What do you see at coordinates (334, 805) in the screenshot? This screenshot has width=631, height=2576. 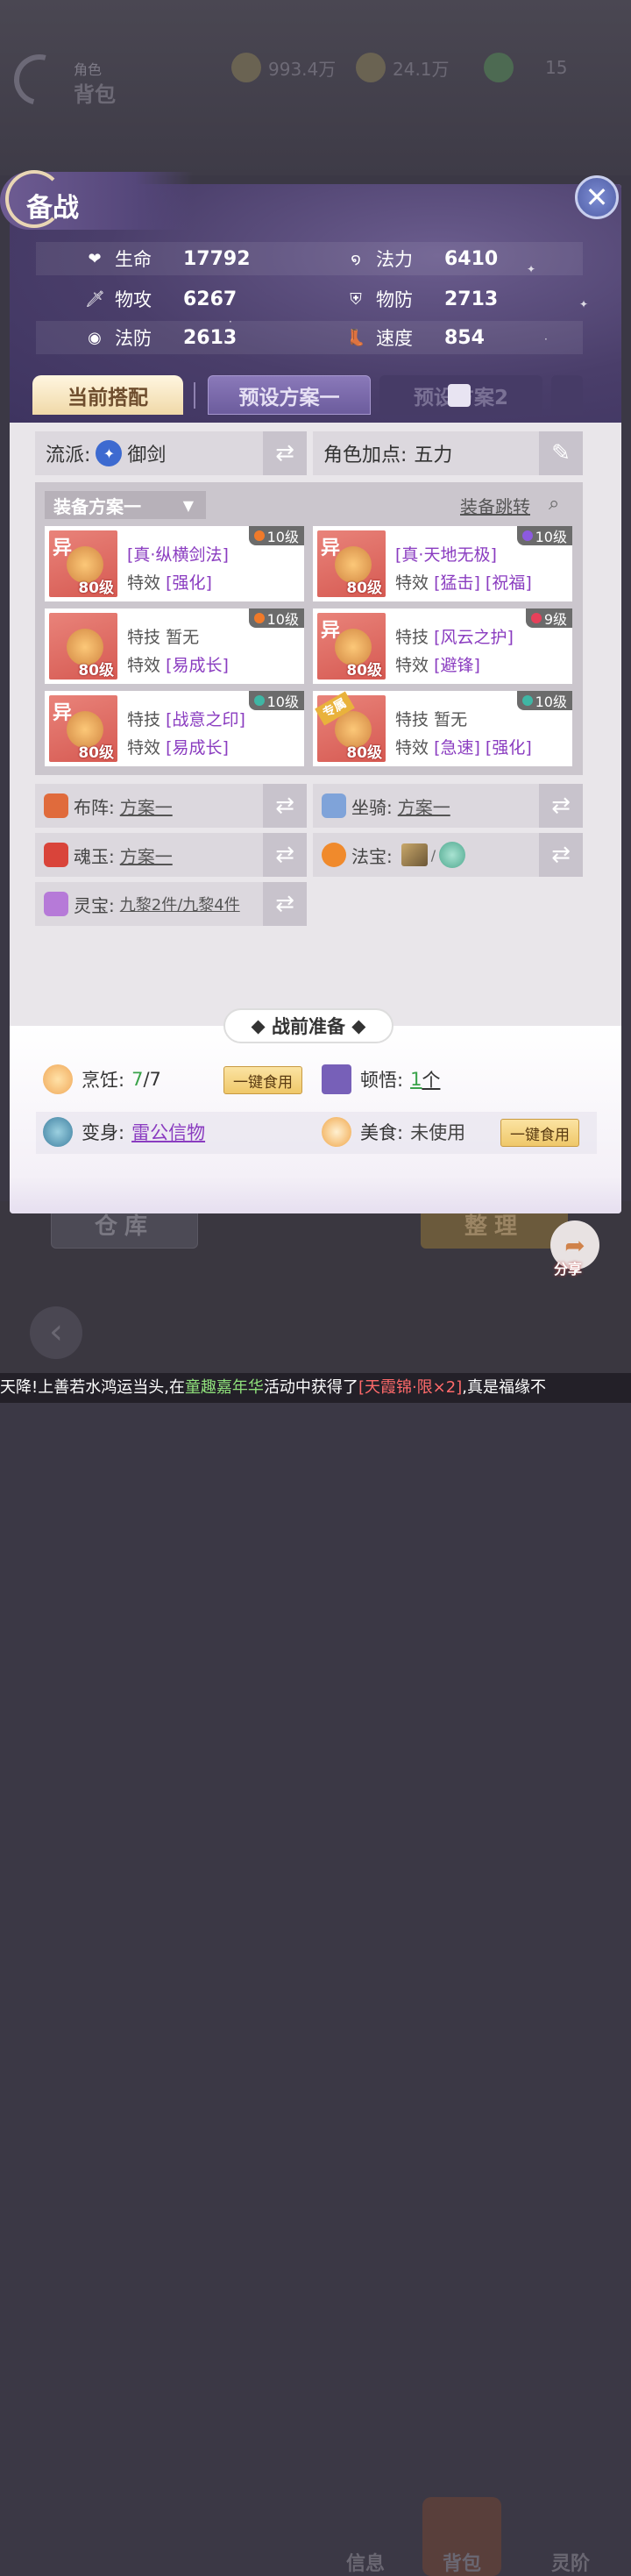 I see `mount-scroll-icon` at bounding box center [334, 805].